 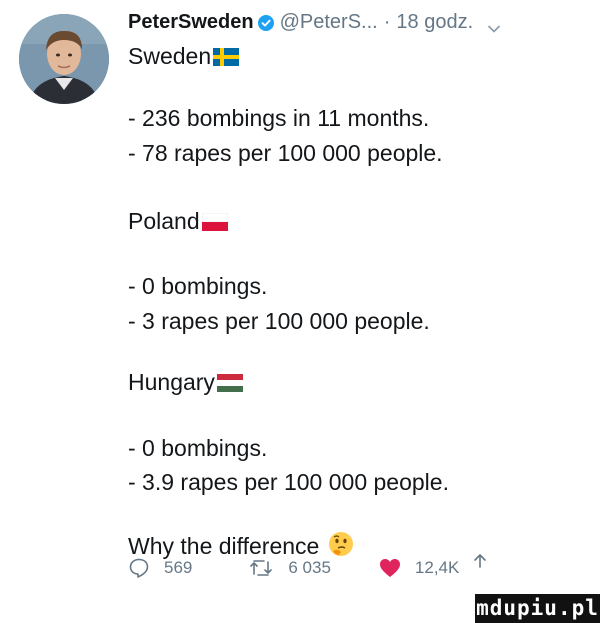 What do you see at coordinates (265, 22) in the screenshot?
I see `verified-badge-icon` at bounding box center [265, 22].